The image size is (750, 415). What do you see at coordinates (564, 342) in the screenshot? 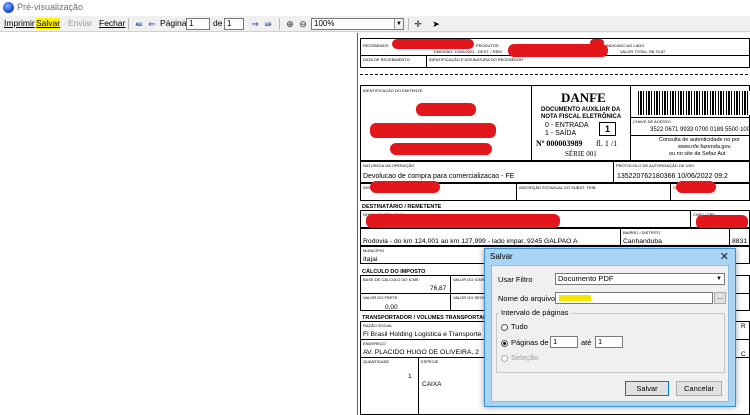
I see `pages-from-input: 1` at bounding box center [564, 342].